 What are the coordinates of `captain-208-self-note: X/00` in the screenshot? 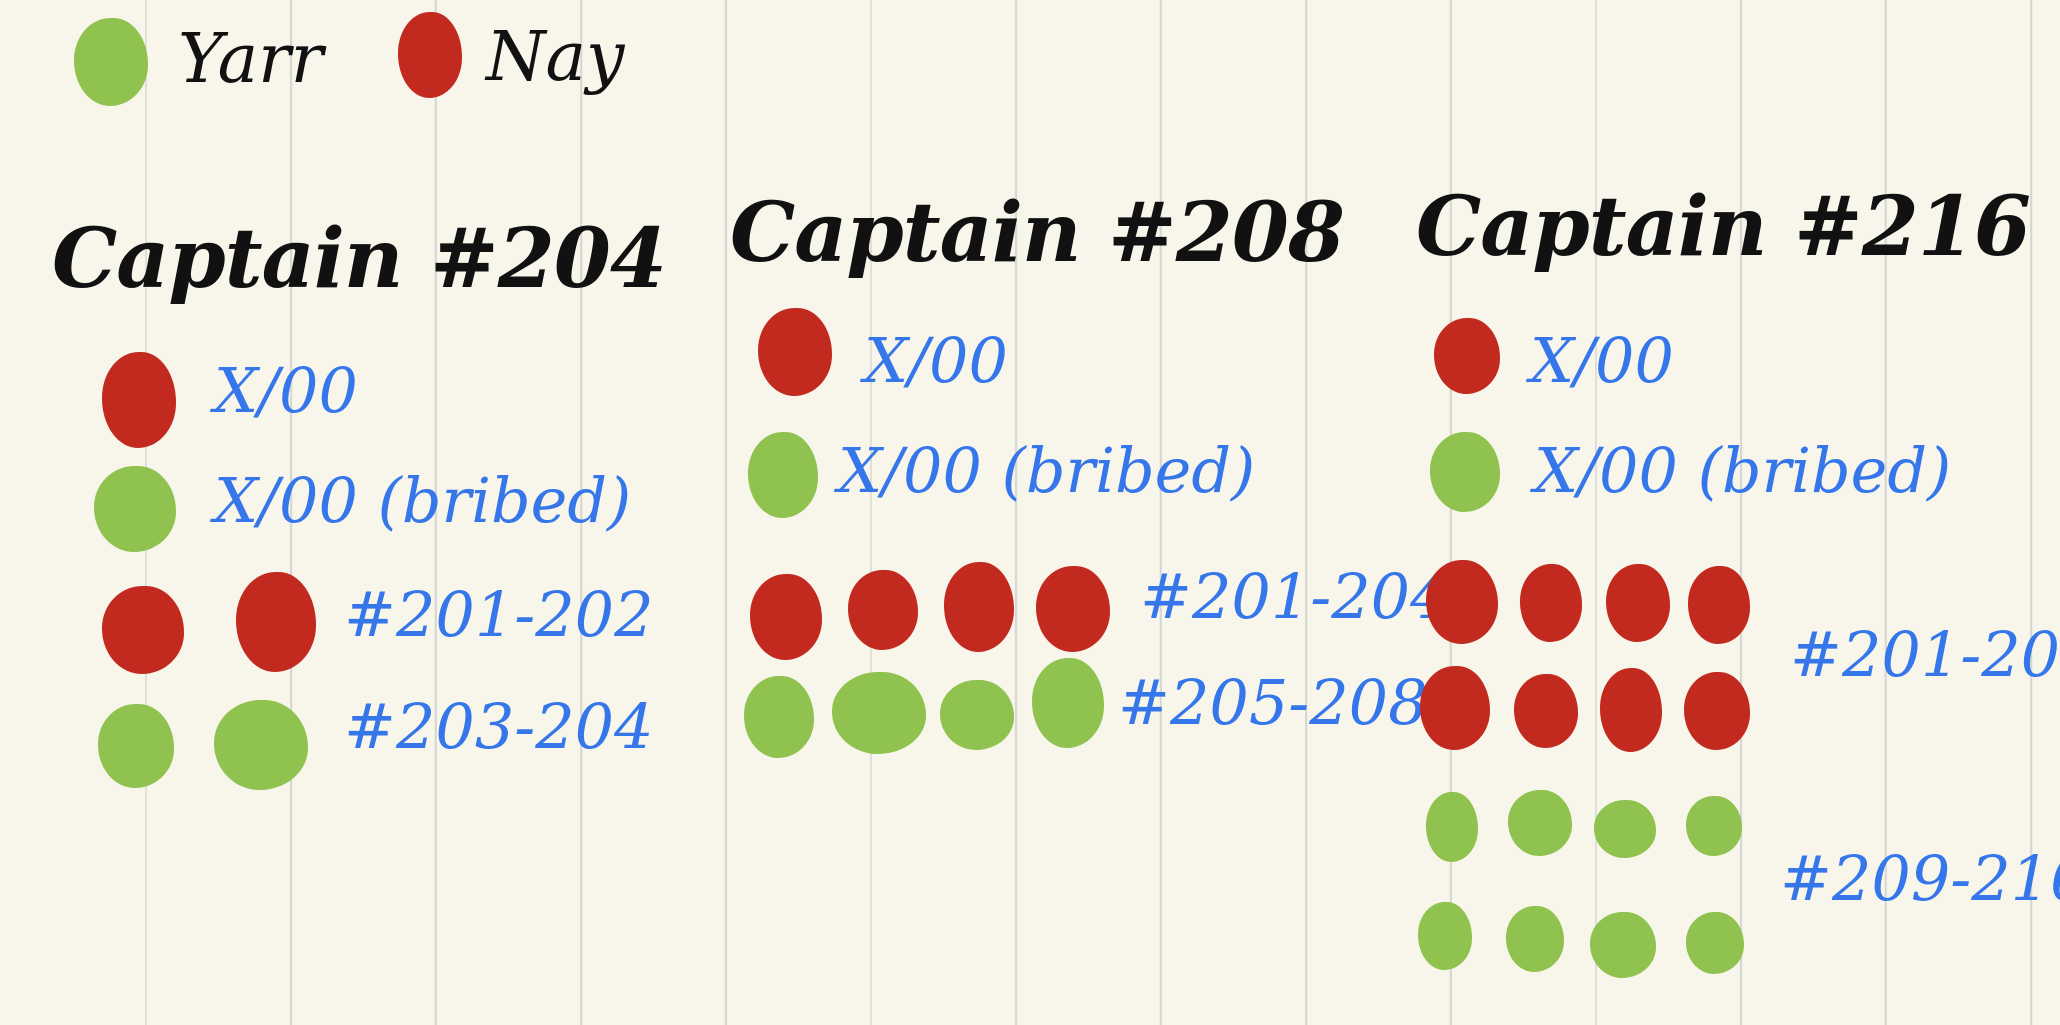 It's located at (936, 360).